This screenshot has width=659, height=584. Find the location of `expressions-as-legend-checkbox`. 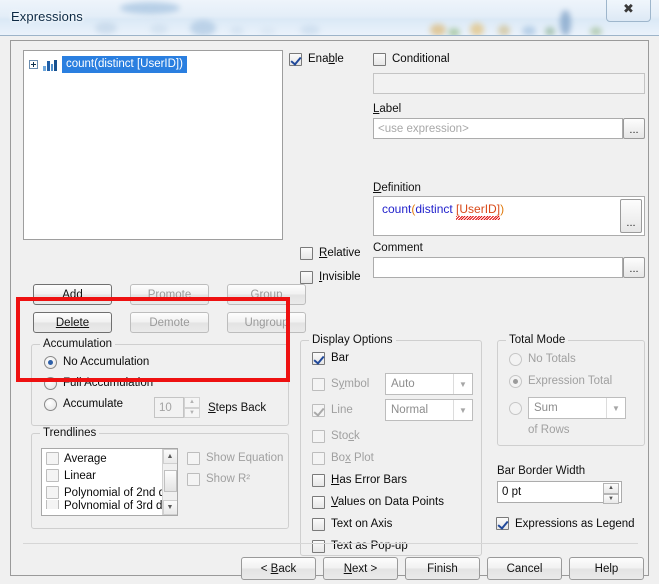

expressions-as-legend-checkbox is located at coordinates (502, 523).